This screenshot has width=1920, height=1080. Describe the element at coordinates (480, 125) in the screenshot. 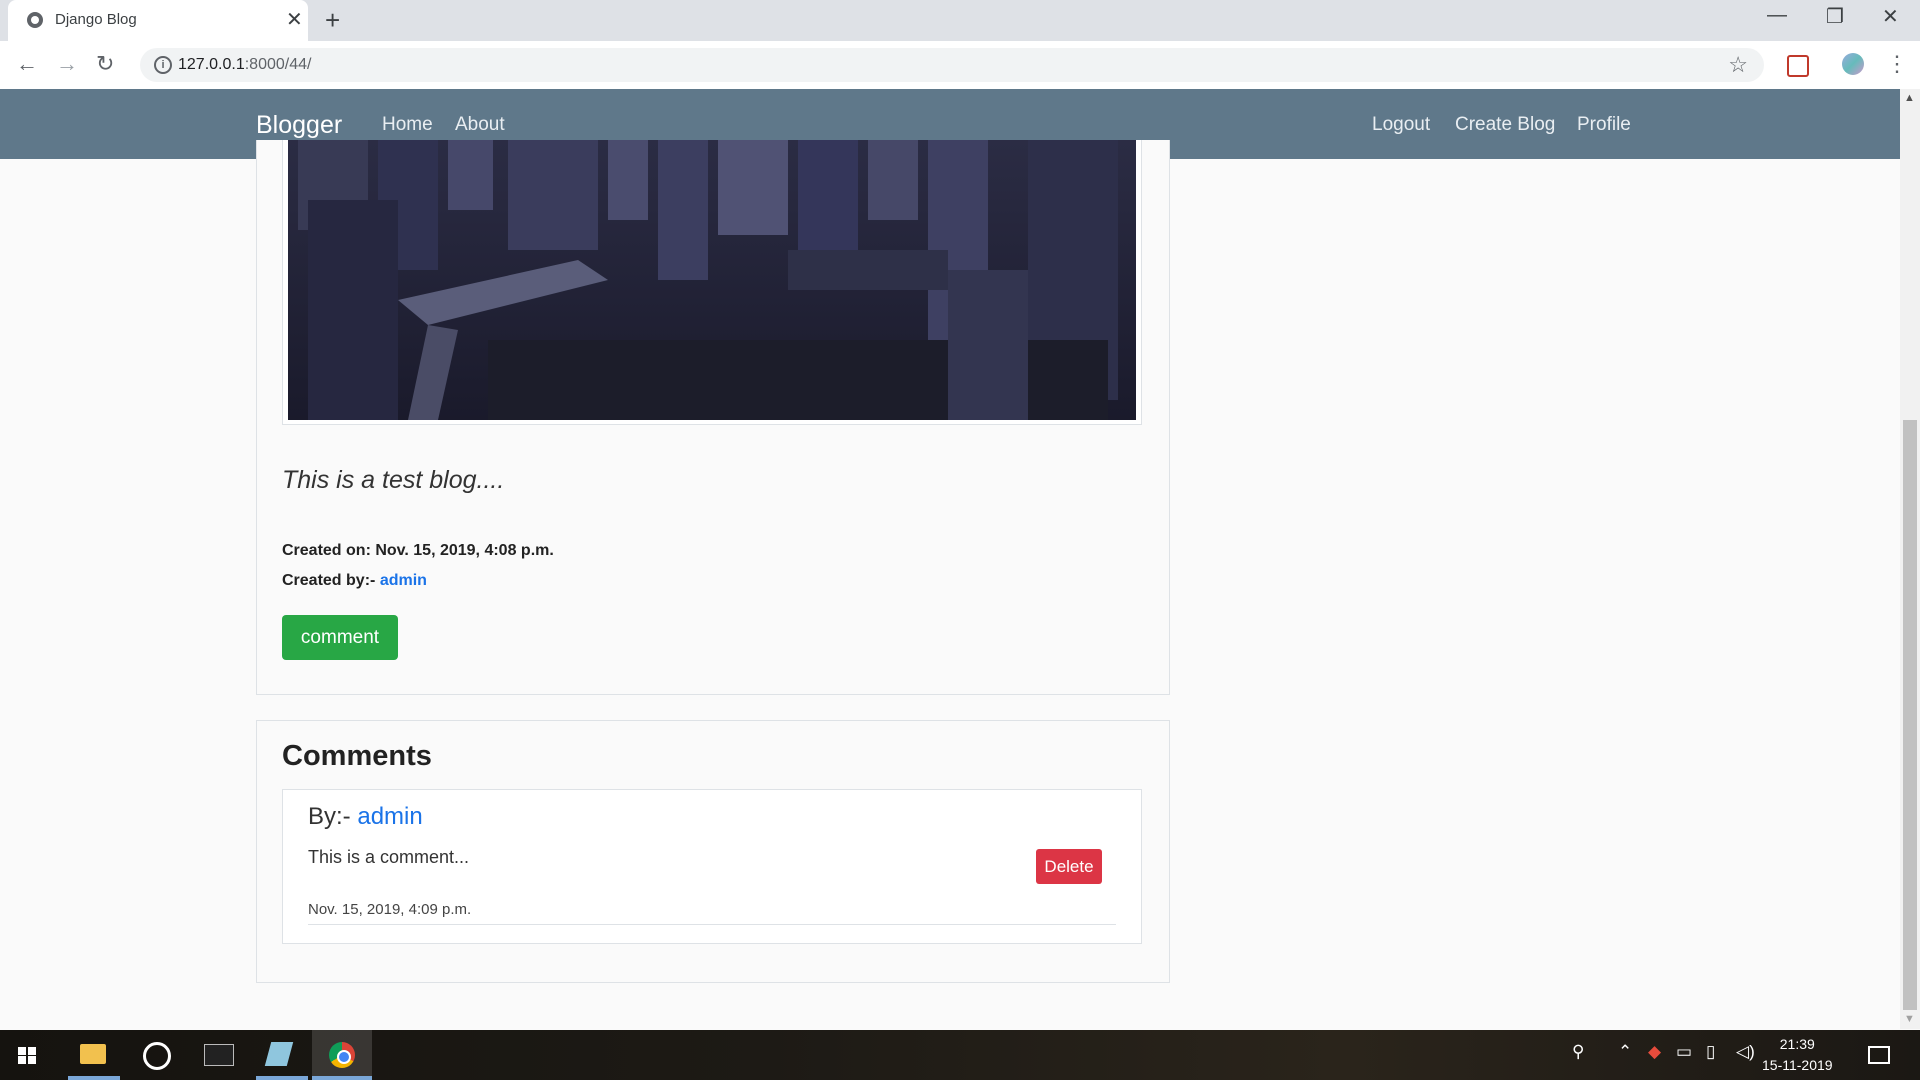

I see `nav-about: About` at that location.